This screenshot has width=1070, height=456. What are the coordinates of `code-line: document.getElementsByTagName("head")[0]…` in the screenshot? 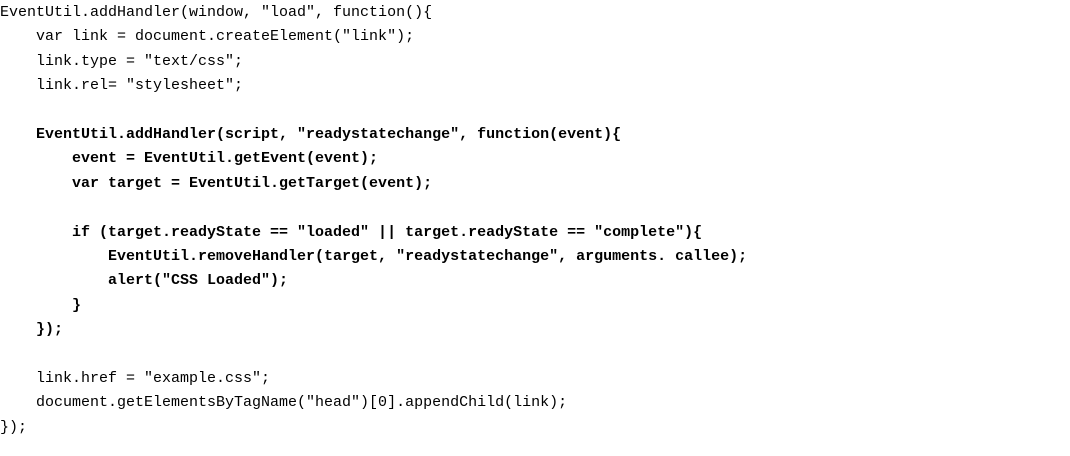 It's located at (284, 402).